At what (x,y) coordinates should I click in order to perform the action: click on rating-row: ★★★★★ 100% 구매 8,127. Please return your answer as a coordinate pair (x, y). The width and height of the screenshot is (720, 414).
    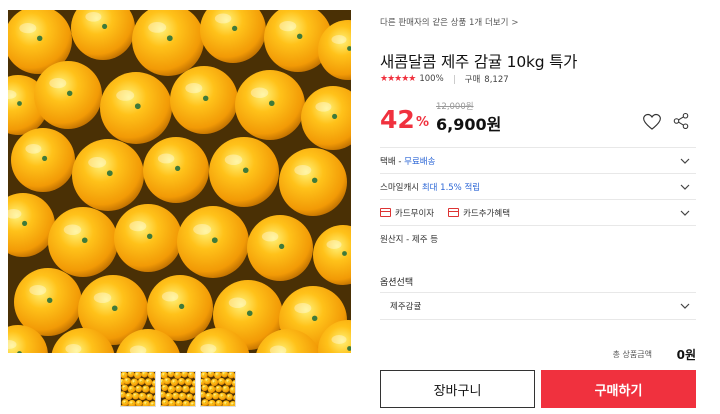
    Looking at the image, I should click on (444, 79).